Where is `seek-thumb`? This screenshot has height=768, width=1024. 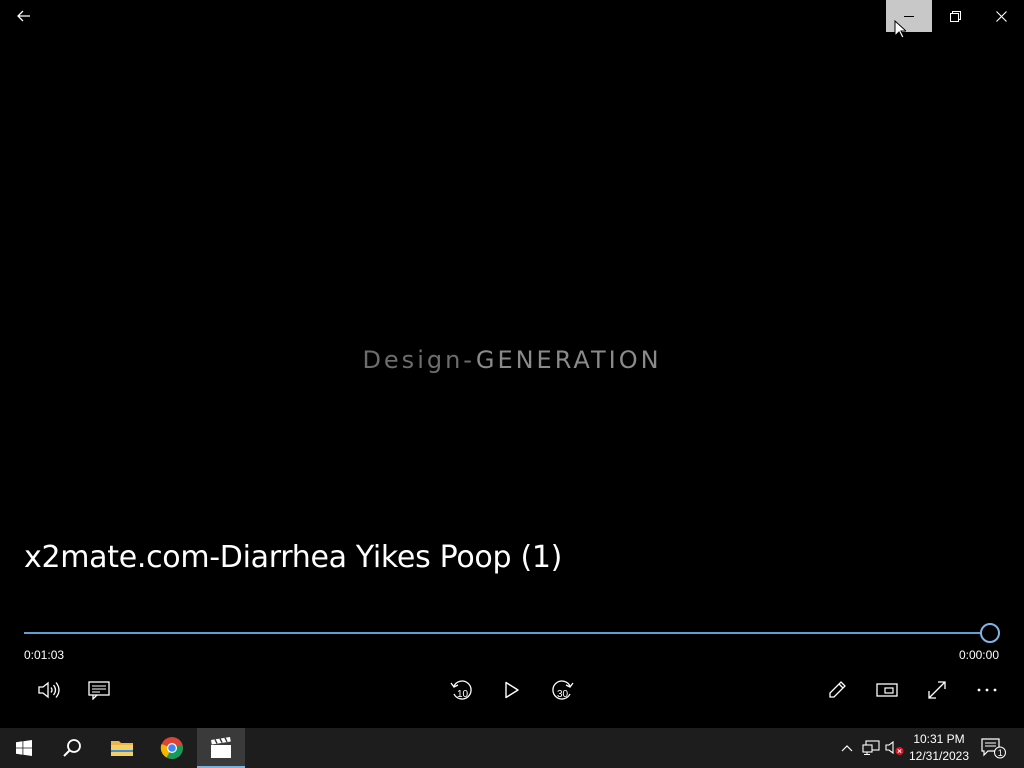
seek-thumb is located at coordinates (990, 633).